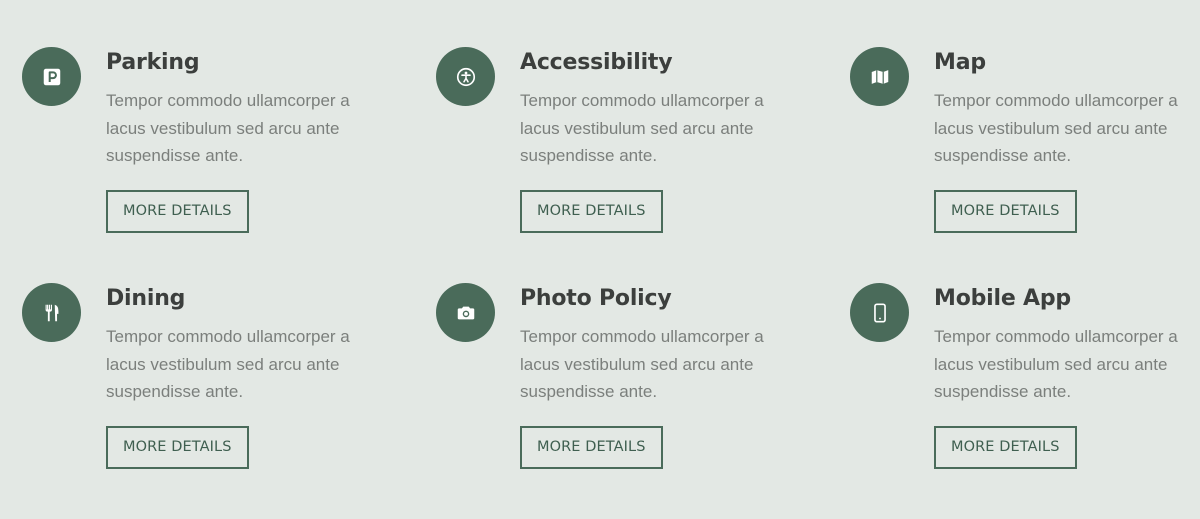 Image resolution: width=1200 pixels, height=519 pixels. I want to click on mobile-phone-icon, so click(879, 312).